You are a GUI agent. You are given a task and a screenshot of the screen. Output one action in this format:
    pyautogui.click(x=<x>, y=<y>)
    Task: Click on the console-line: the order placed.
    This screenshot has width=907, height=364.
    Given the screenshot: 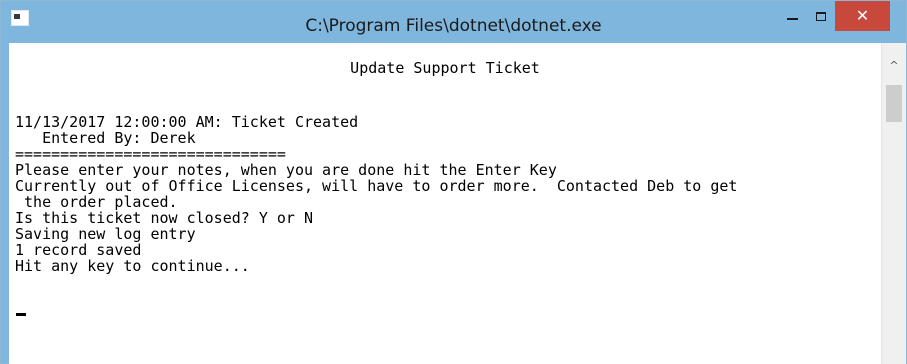 What is the action you would take?
    pyautogui.click(x=96, y=202)
    